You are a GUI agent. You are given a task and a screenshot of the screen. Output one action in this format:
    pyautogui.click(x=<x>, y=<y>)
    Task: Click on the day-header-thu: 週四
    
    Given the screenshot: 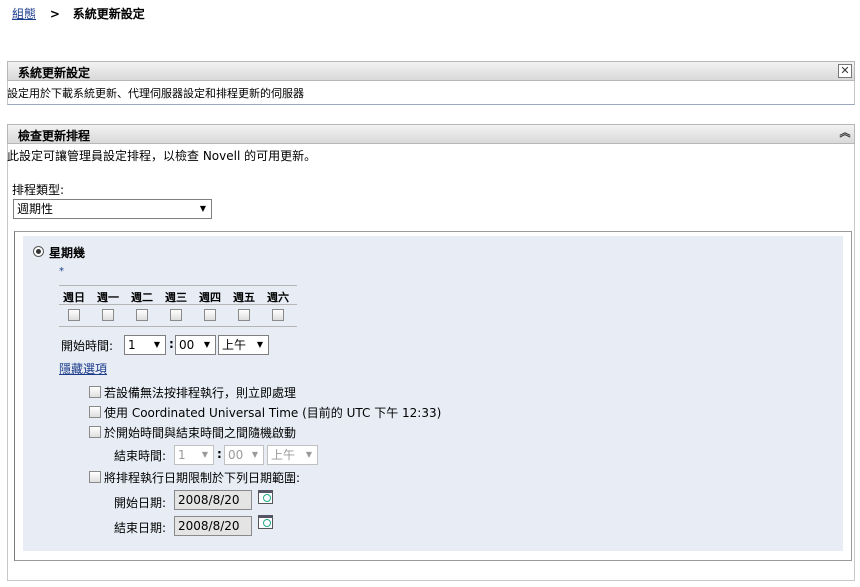 What is the action you would take?
    pyautogui.click(x=210, y=297)
    